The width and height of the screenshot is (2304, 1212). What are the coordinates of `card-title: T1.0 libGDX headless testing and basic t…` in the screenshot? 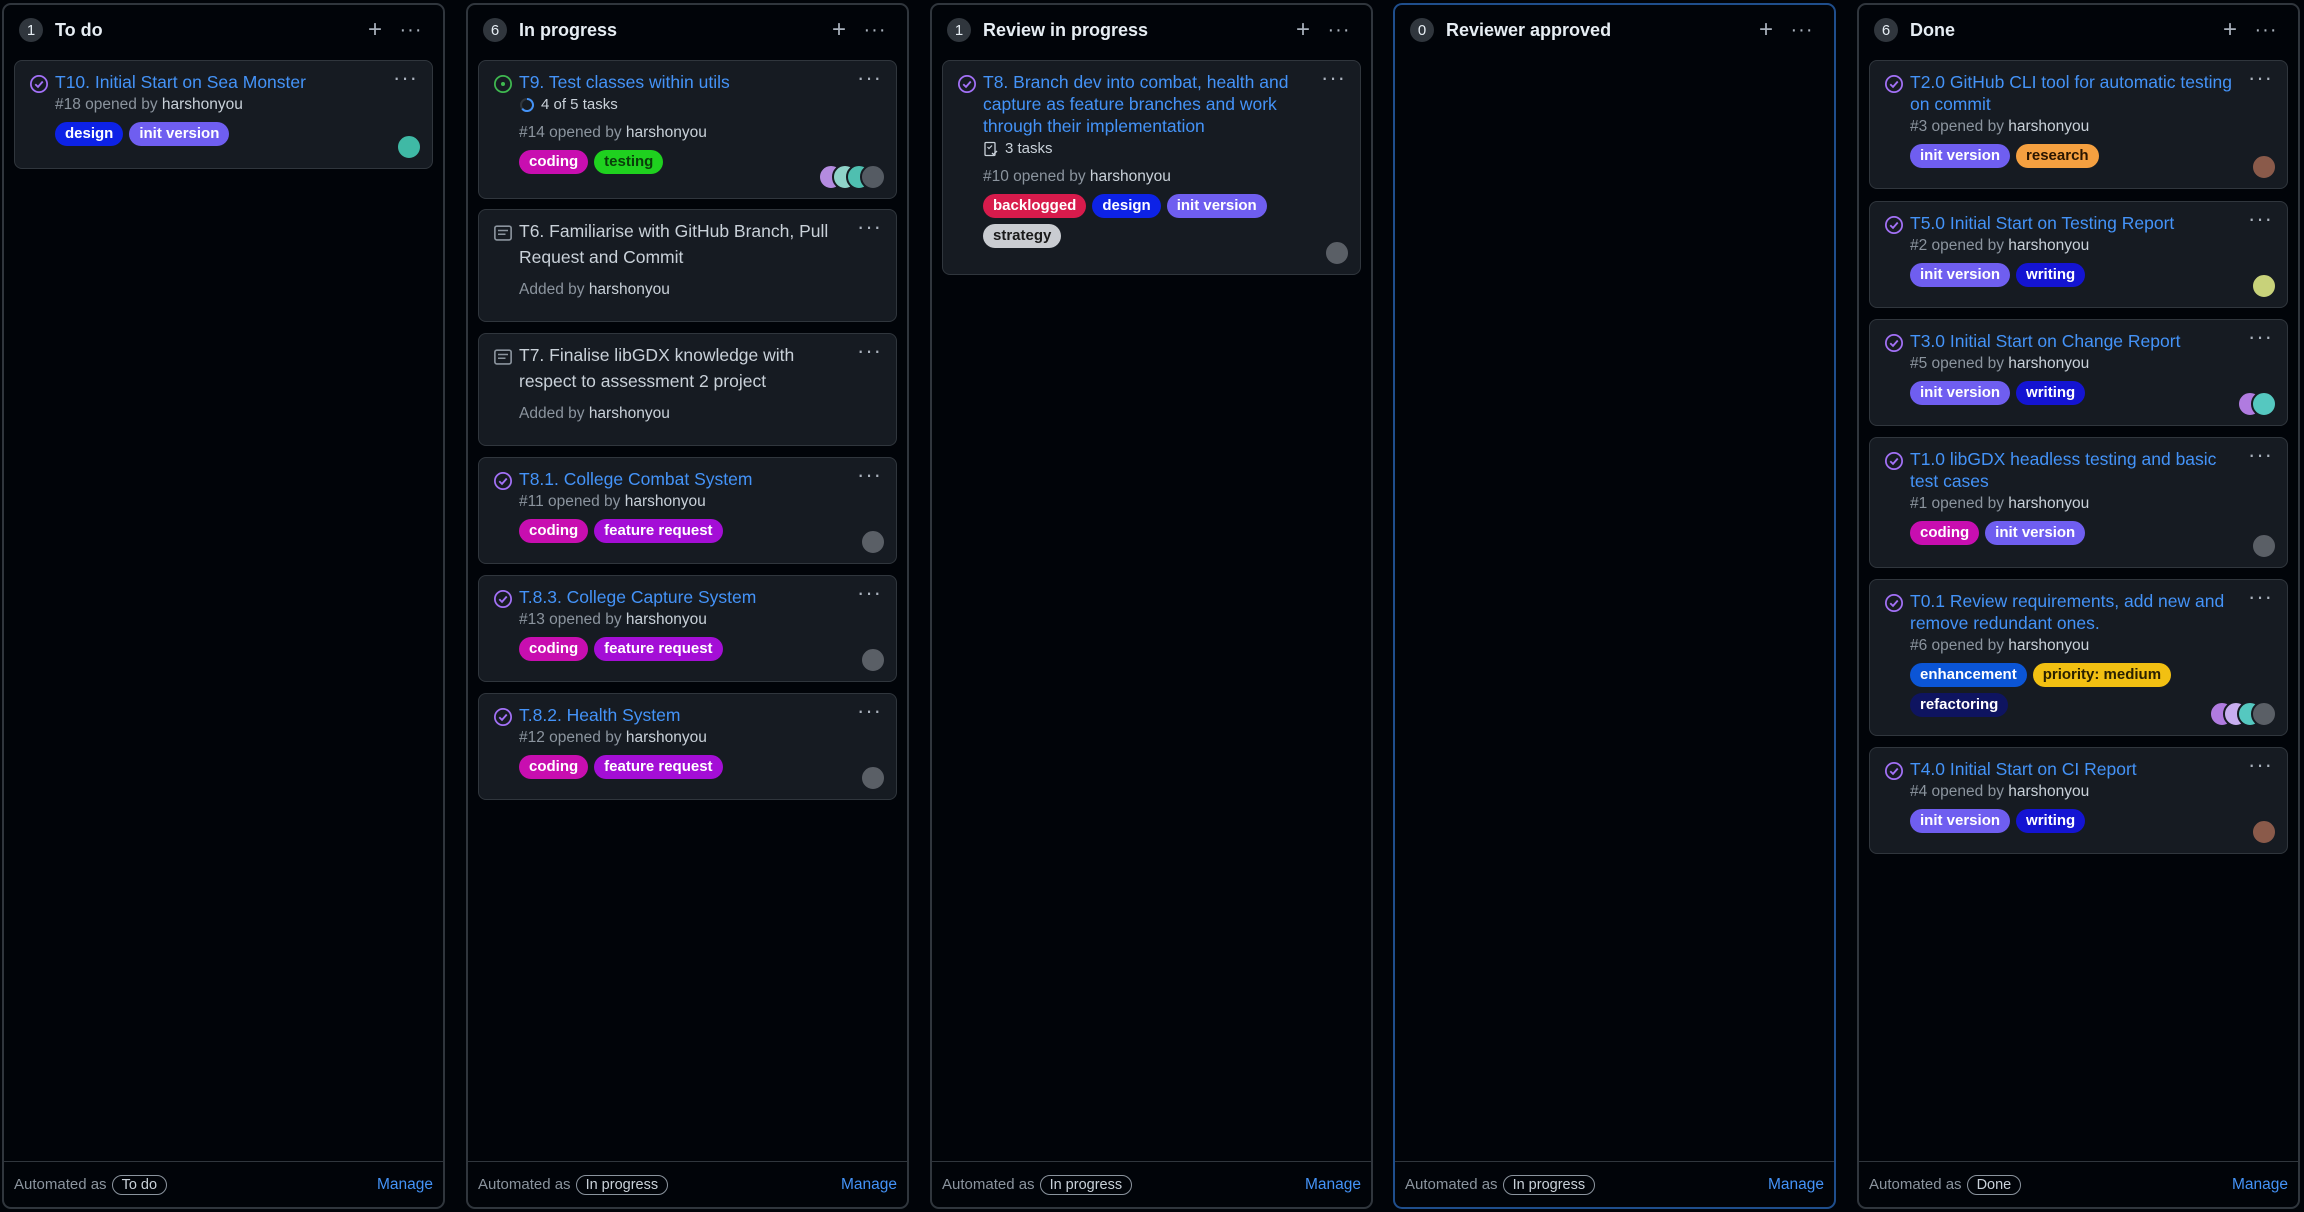 It's located at (2071, 470).